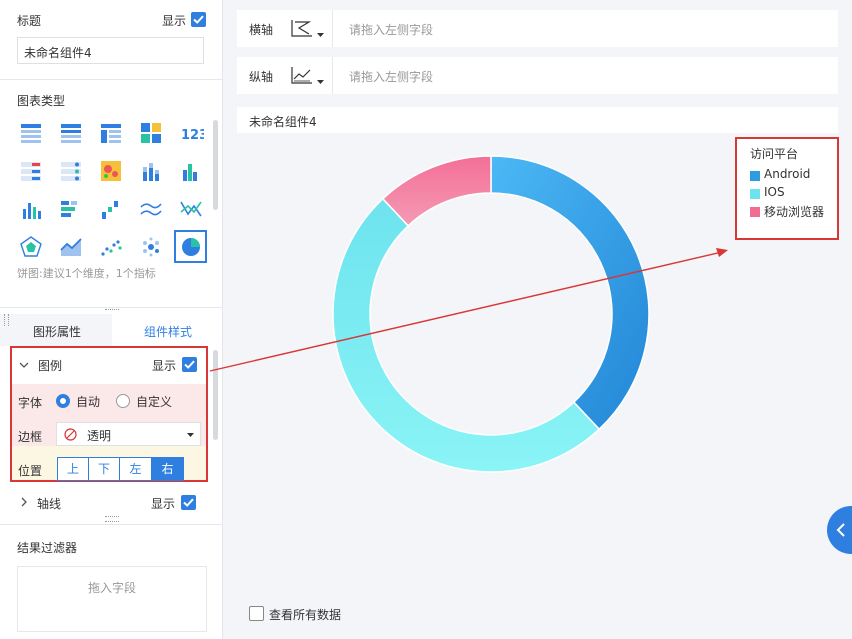  Describe the element at coordinates (305, 615) in the screenshot. I see `view-all-data-label: 查看所有数据` at that location.